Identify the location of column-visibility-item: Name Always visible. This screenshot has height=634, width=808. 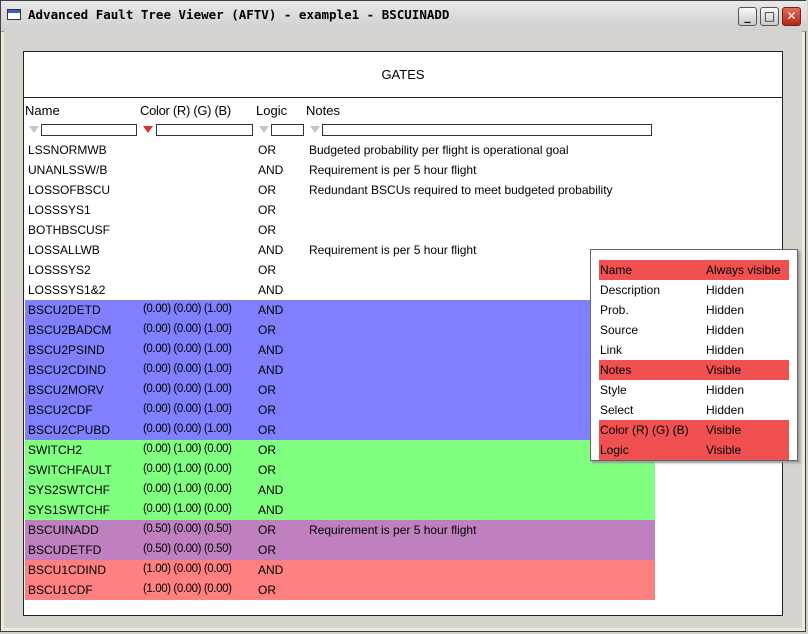
(694, 270).